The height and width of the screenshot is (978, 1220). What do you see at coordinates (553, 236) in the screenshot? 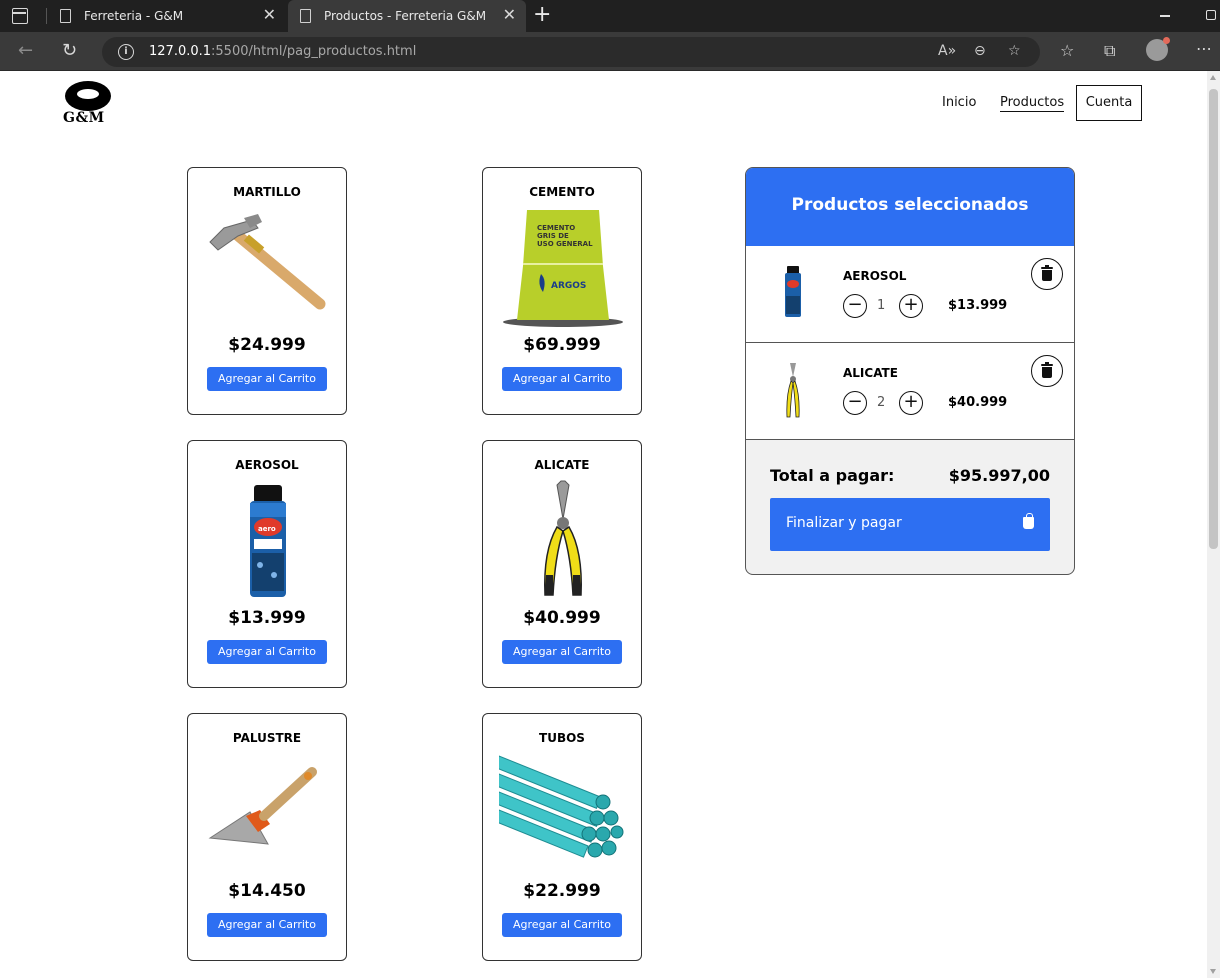
I see `bag-text-line2: GRIS DE` at bounding box center [553, 236].